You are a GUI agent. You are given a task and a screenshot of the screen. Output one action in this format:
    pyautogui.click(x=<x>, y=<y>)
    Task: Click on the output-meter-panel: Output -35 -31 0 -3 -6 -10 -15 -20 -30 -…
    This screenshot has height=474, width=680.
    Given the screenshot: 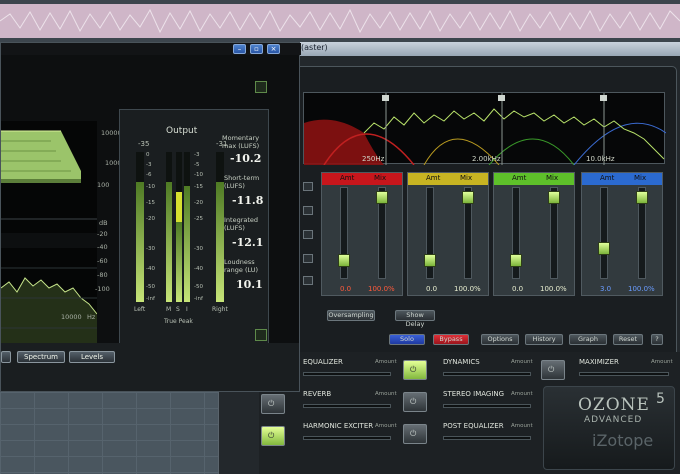 What is the action you would take?
    pyautogui.click(x=194, y=235)
    